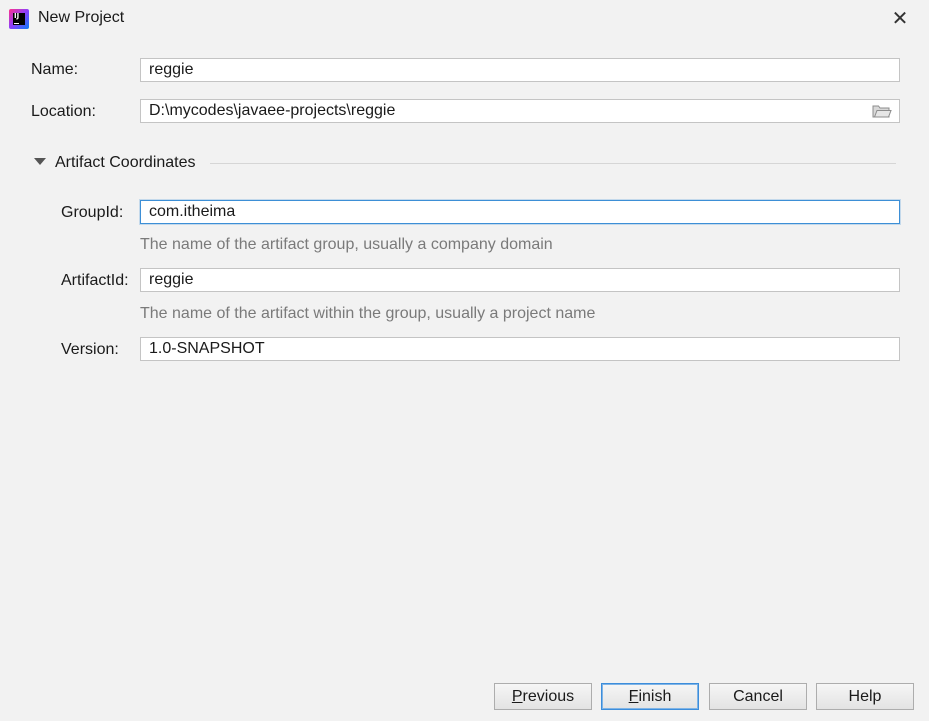 The width and height of the screenshot is (929, 721). I want to click on location-label: Location:, so click(63, 111).